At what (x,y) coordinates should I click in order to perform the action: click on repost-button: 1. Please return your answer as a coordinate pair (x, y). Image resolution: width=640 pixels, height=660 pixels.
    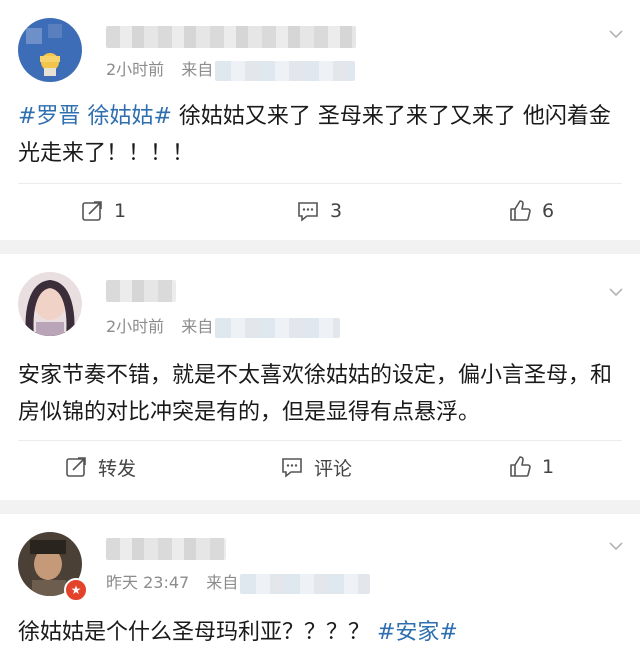
    Looking at the image, I should click on (103, 211).